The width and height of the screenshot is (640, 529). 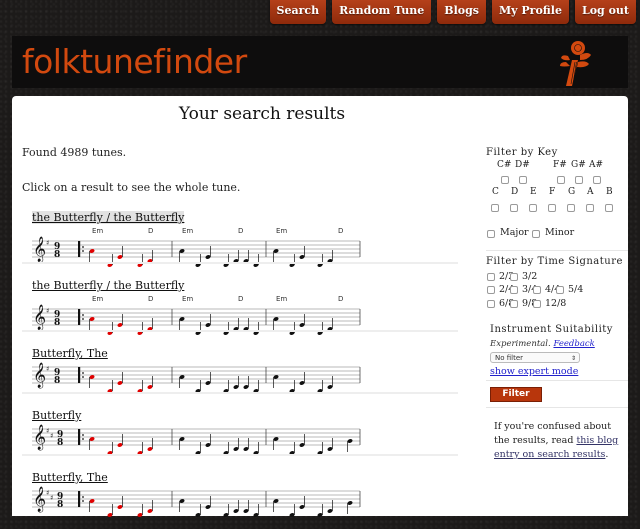 I want to click on result-title-link: Butterfly, so click(x=56, y=415).